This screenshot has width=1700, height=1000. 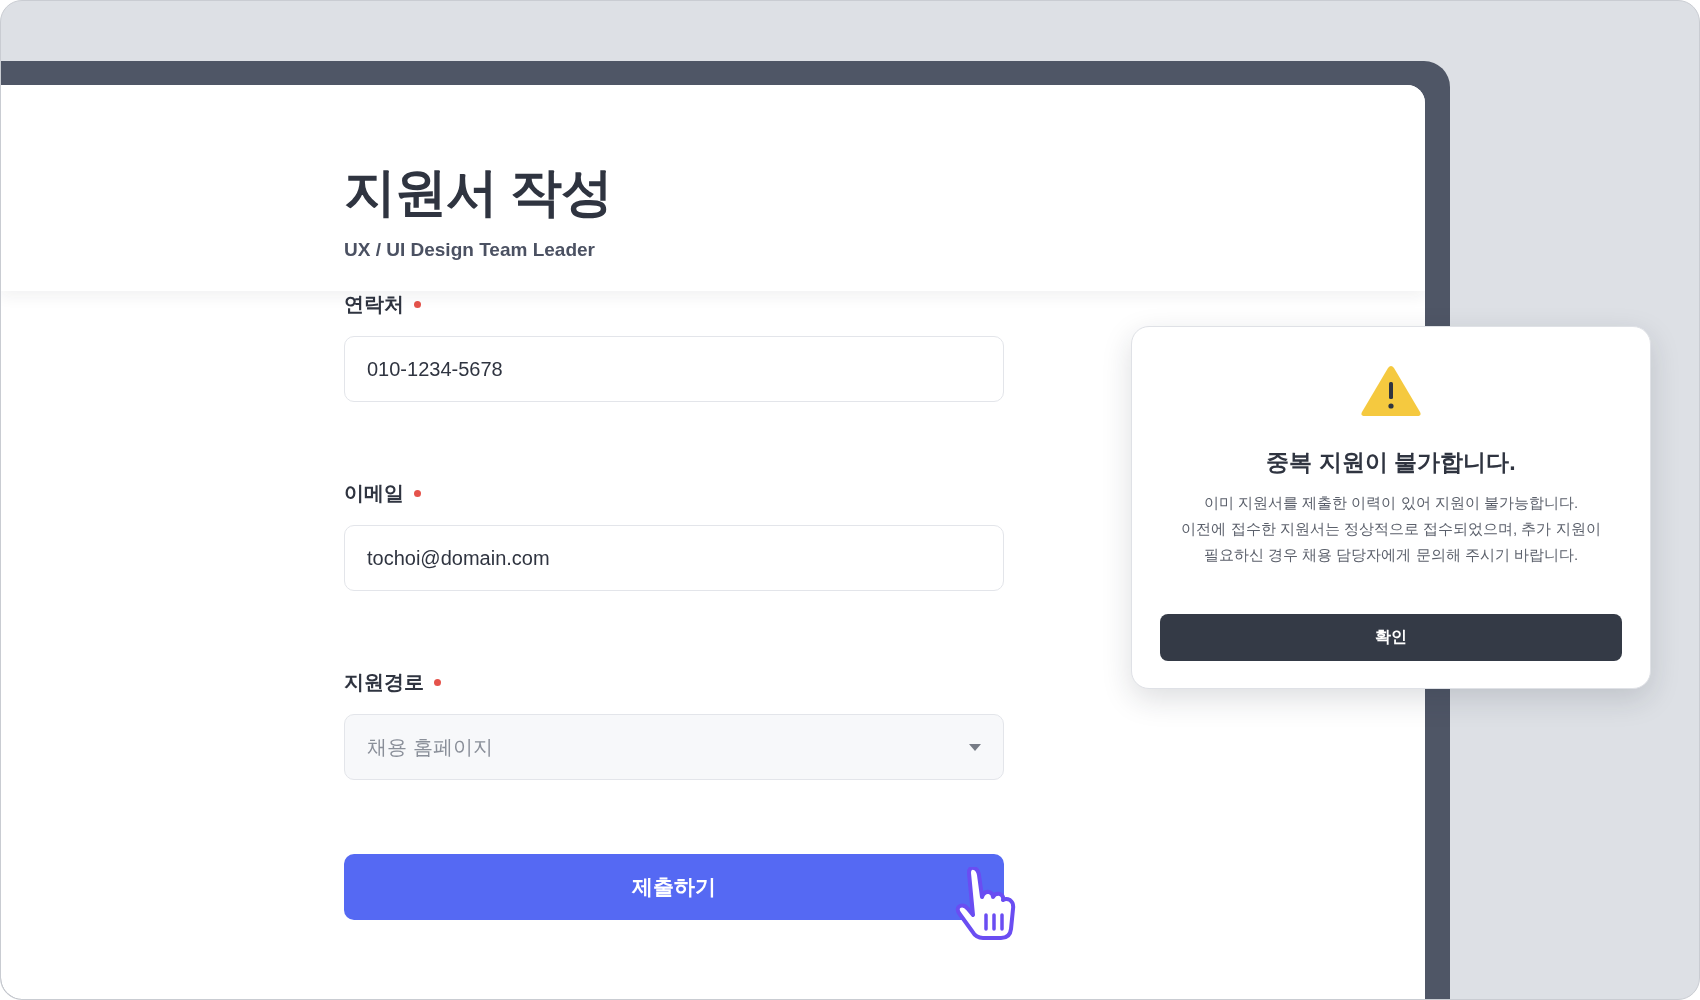 I want to click on field-label: 연락처, so click(x=374, y=304).